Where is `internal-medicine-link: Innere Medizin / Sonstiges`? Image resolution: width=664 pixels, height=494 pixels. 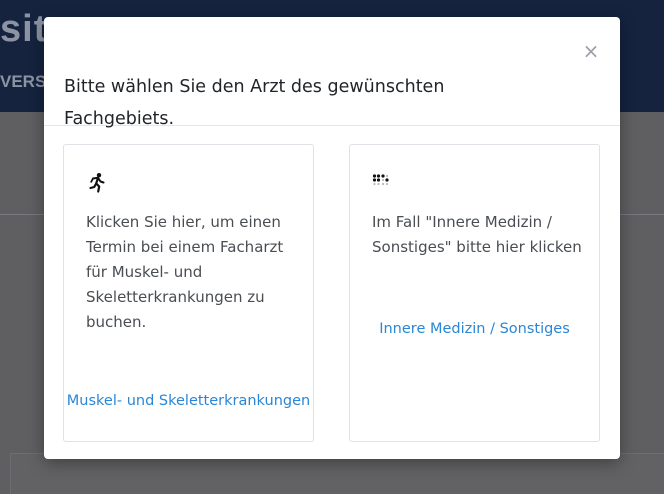
internal-medicine-link: Innere Medizin / Sonstiges is located at coordinates (474, 329).